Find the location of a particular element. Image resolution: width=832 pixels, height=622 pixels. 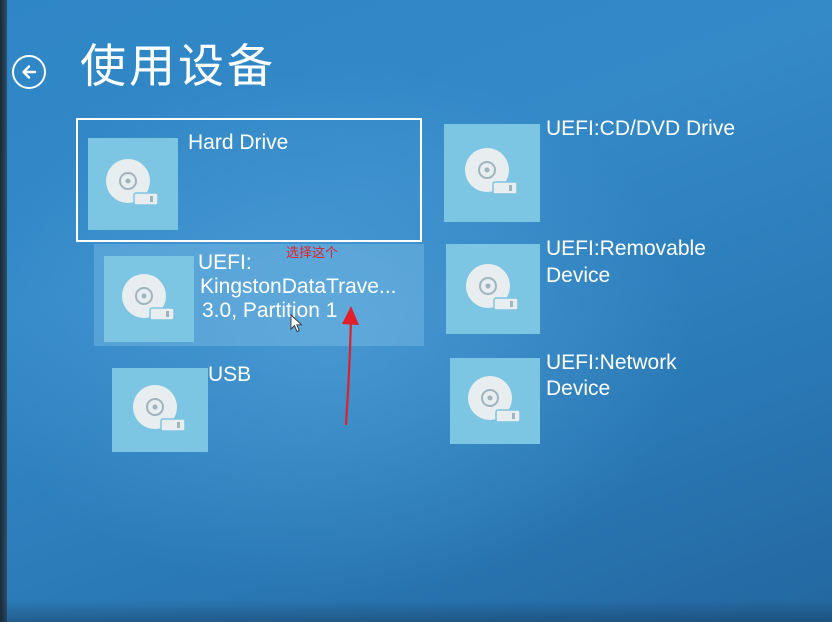

device-label-usb: USB is located at coordinates (230, 374).